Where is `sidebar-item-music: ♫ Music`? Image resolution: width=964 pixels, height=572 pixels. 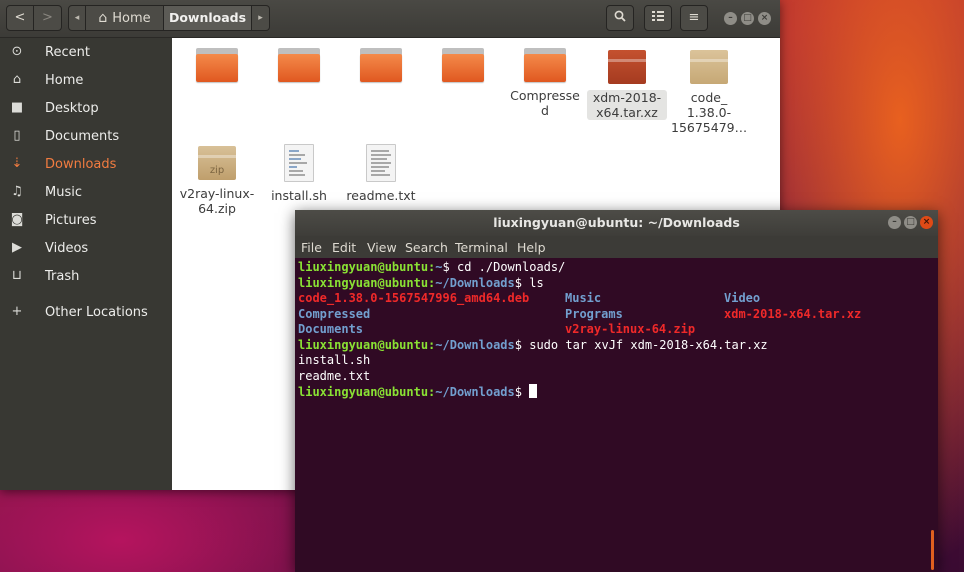 sidebar-item-music: ♫ Music is located at coordinates (86, 193).